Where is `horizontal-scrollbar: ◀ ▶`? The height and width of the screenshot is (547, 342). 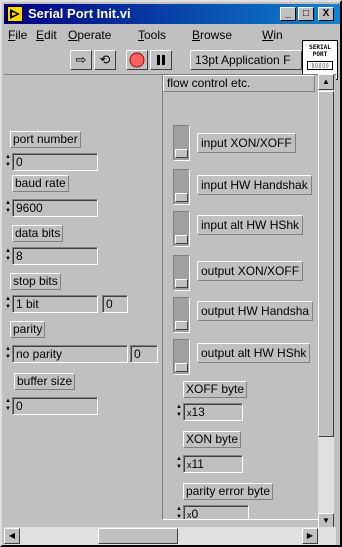 horizontal-scrollbar: ◀ ▶ is located at coordinates (170, 536).